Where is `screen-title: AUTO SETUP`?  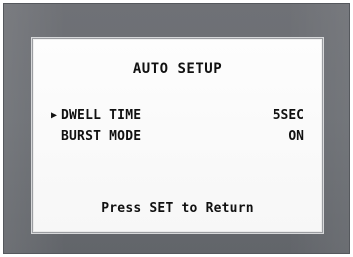 screen-title: AUTO SETUP is located at coordinates (177, 69).